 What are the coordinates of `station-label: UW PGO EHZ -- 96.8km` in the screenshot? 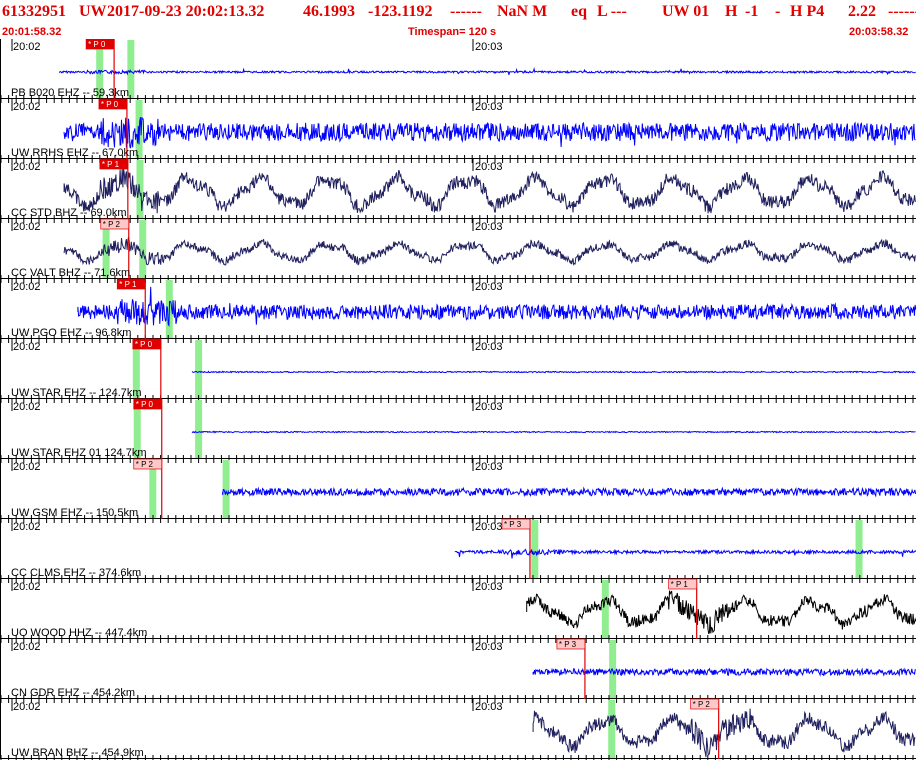 It's located at (71, 333).